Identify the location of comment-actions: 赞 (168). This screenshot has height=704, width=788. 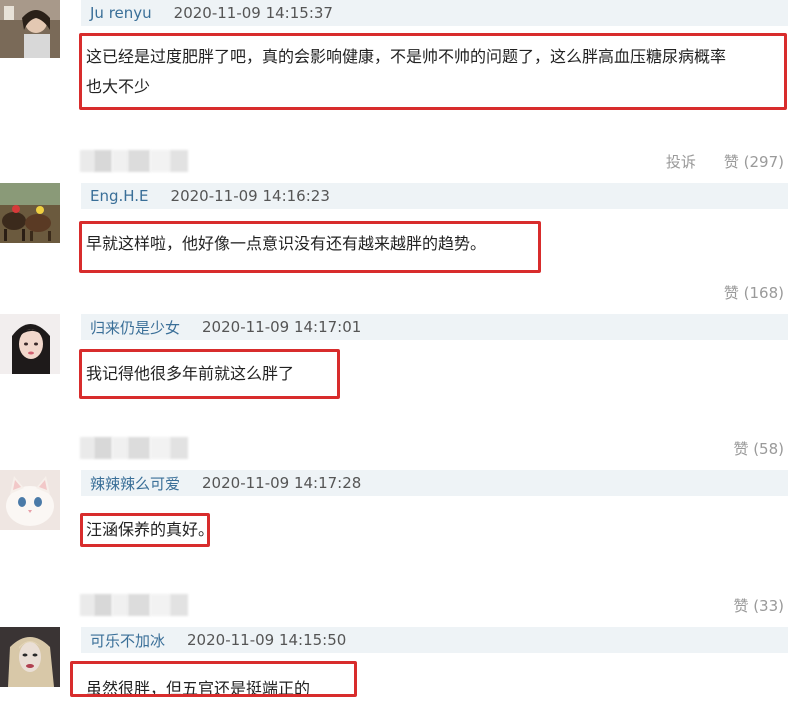
(754, 292).